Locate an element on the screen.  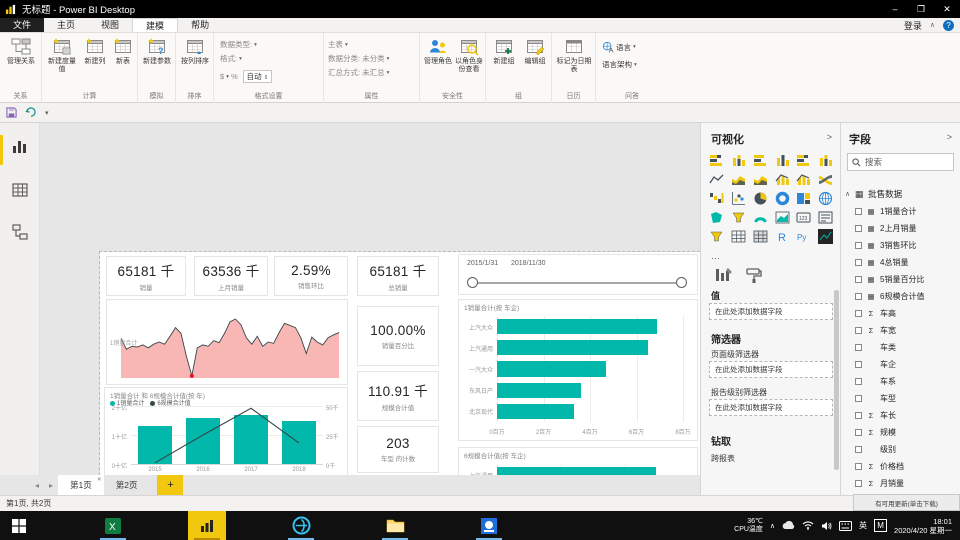
table-visual-icon is located at coordinates (738, 236).